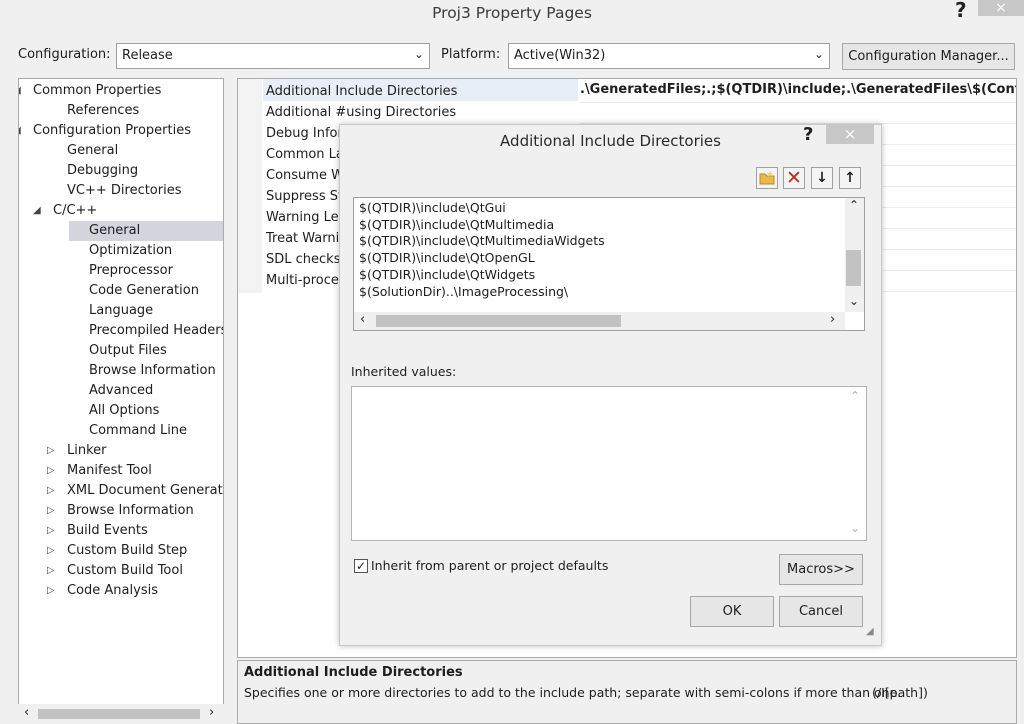 The image size is (1024, 724). I want to click on tree-item: Browse Information, so click(121, 371).